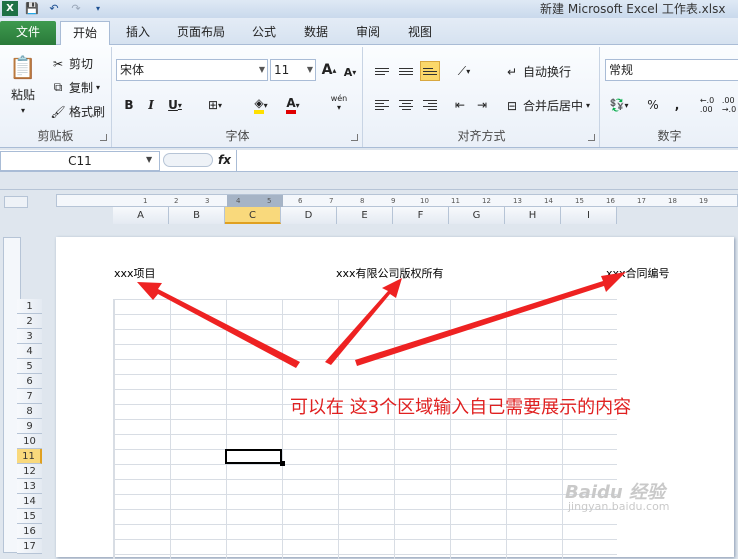  I want to click on header-right: xxx合同编号, so click(638, 273).